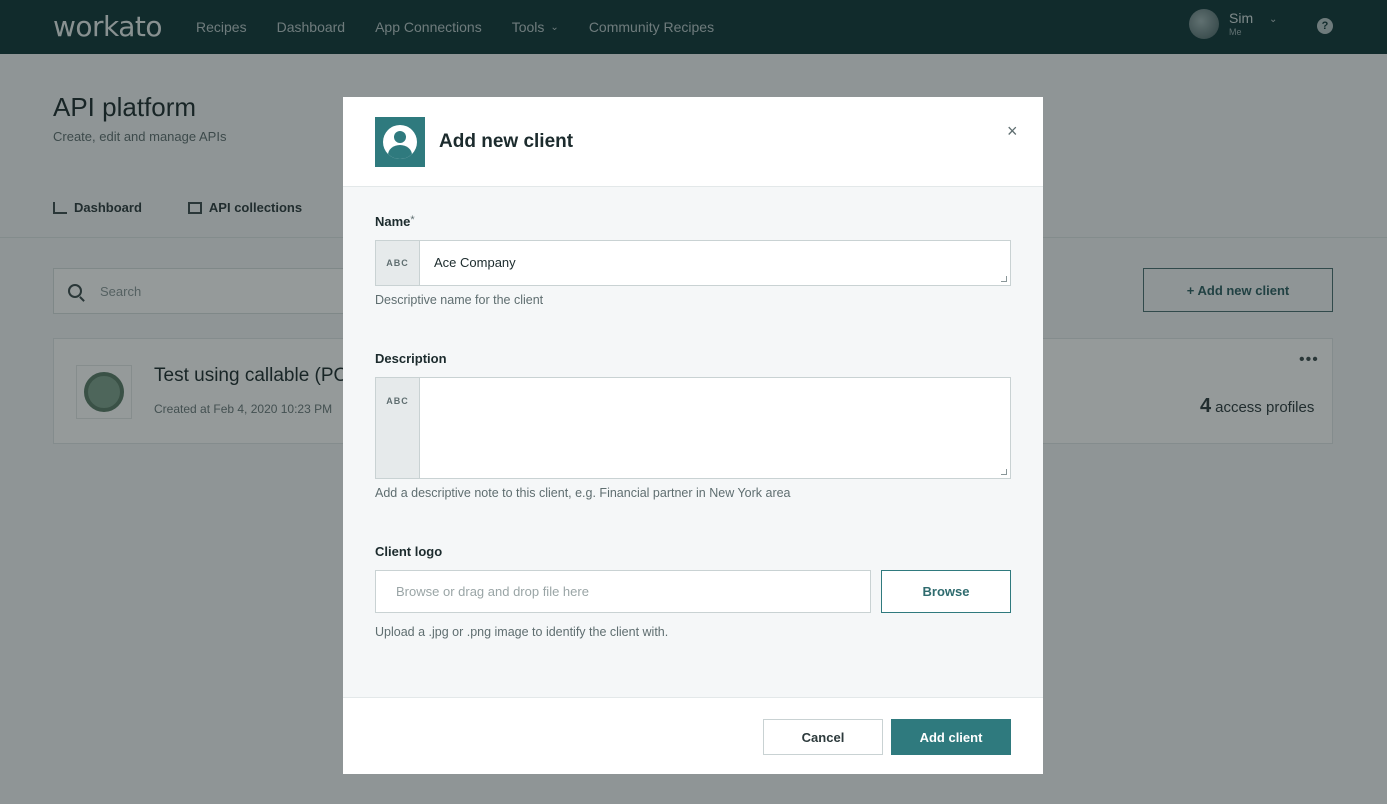  I want to click on logo-file-input: Browse or drag and drop file here, so click(623, 591).